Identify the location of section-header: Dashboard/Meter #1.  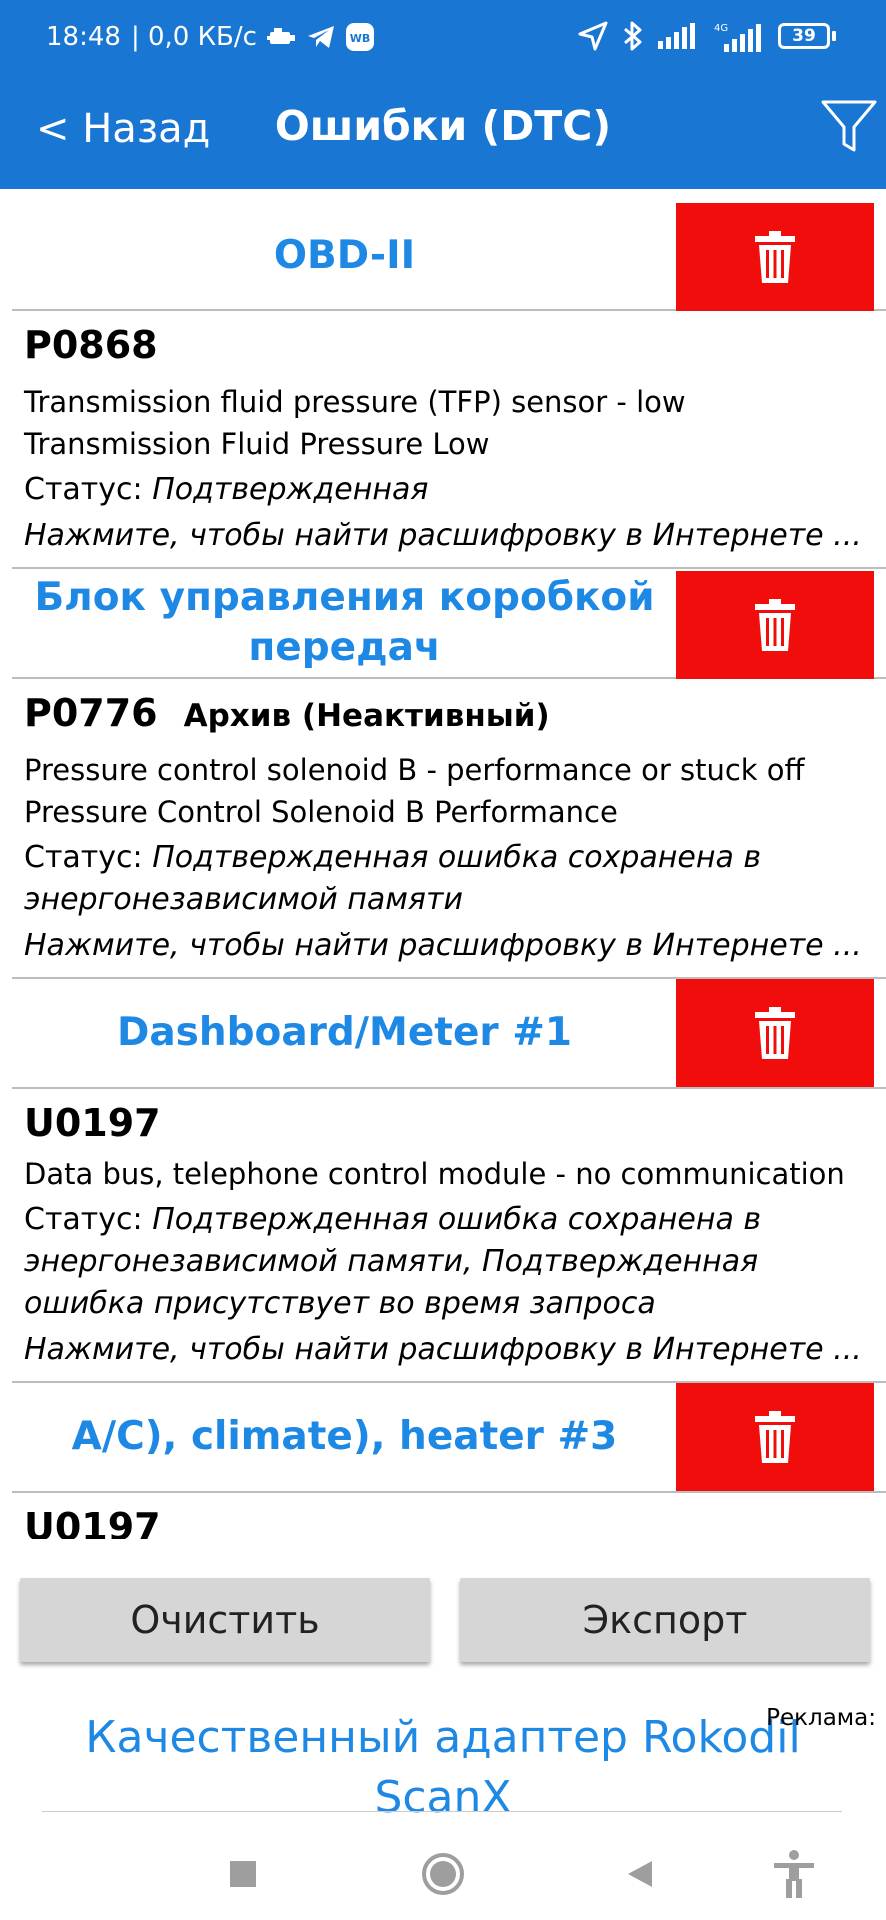
(449, 1034).